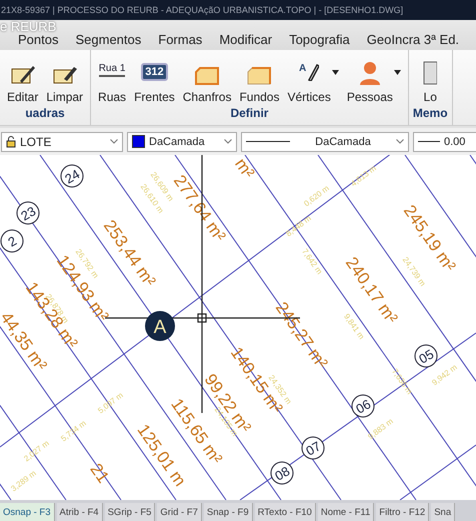 The width and height of the screenshot is (476, 521). What do you see at coordinates (403, 512) in the screenshot?
I see `status-toggle: Filtro - F12` at bounding box center [403, 512].